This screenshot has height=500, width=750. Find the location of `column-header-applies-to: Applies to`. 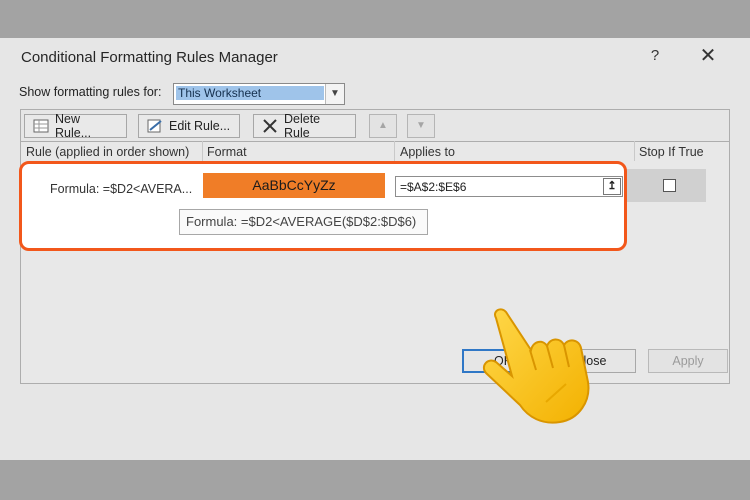

column-header-applies-to: Applies to is located at coordinates (427, 152).